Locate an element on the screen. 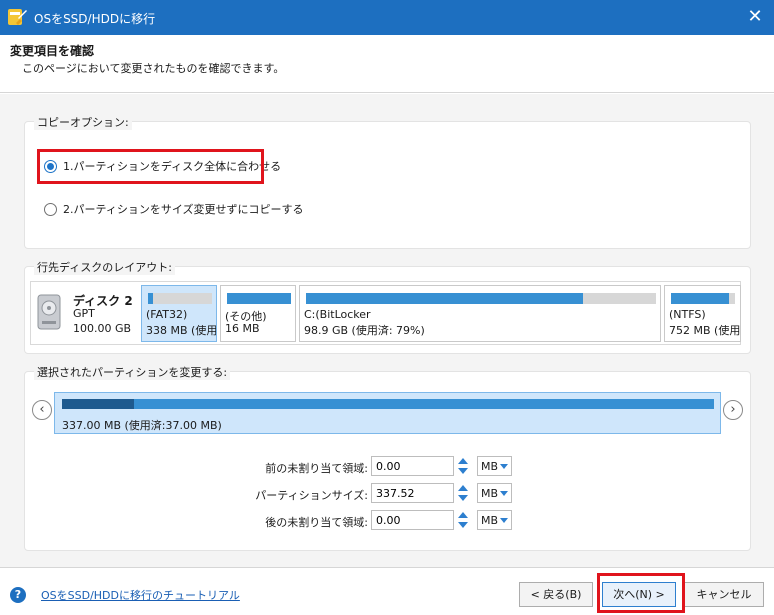  disk-size: 100.00 GB is located at coordinates (102, 328).